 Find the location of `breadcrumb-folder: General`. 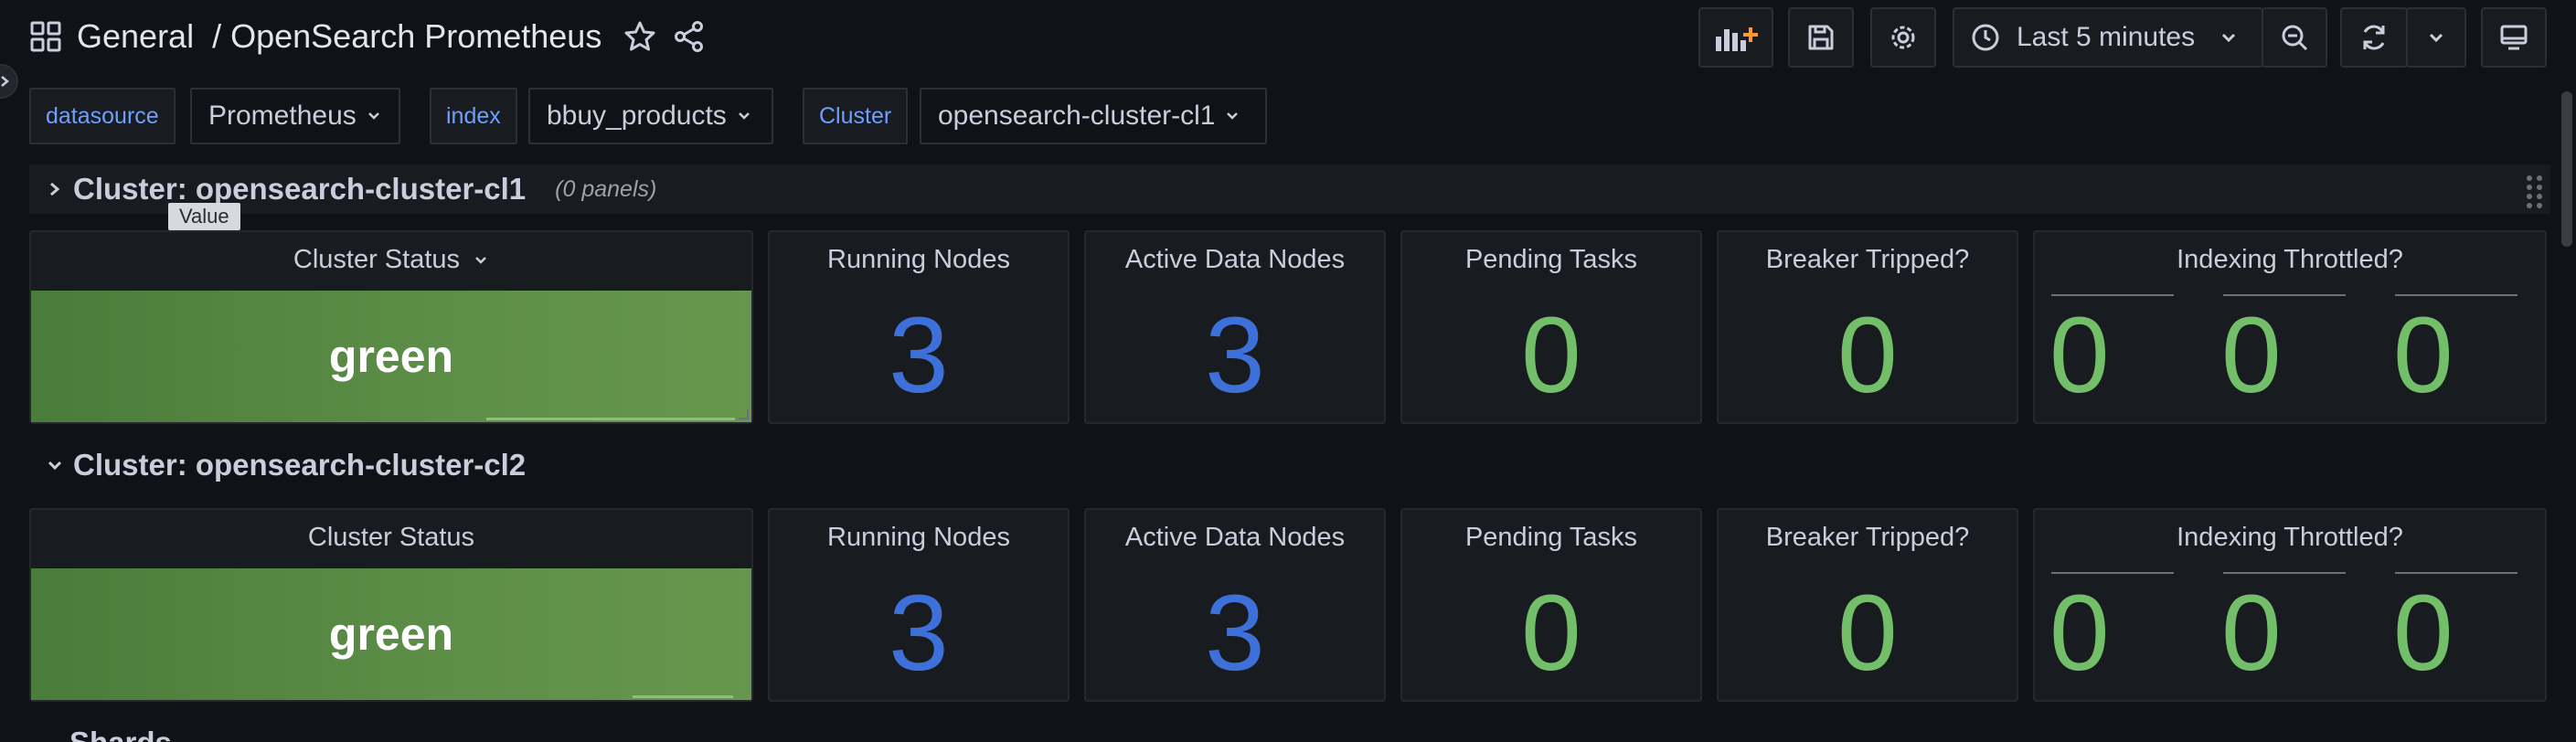

breadcrumb-folder: General is located at coordinates (135, 37).